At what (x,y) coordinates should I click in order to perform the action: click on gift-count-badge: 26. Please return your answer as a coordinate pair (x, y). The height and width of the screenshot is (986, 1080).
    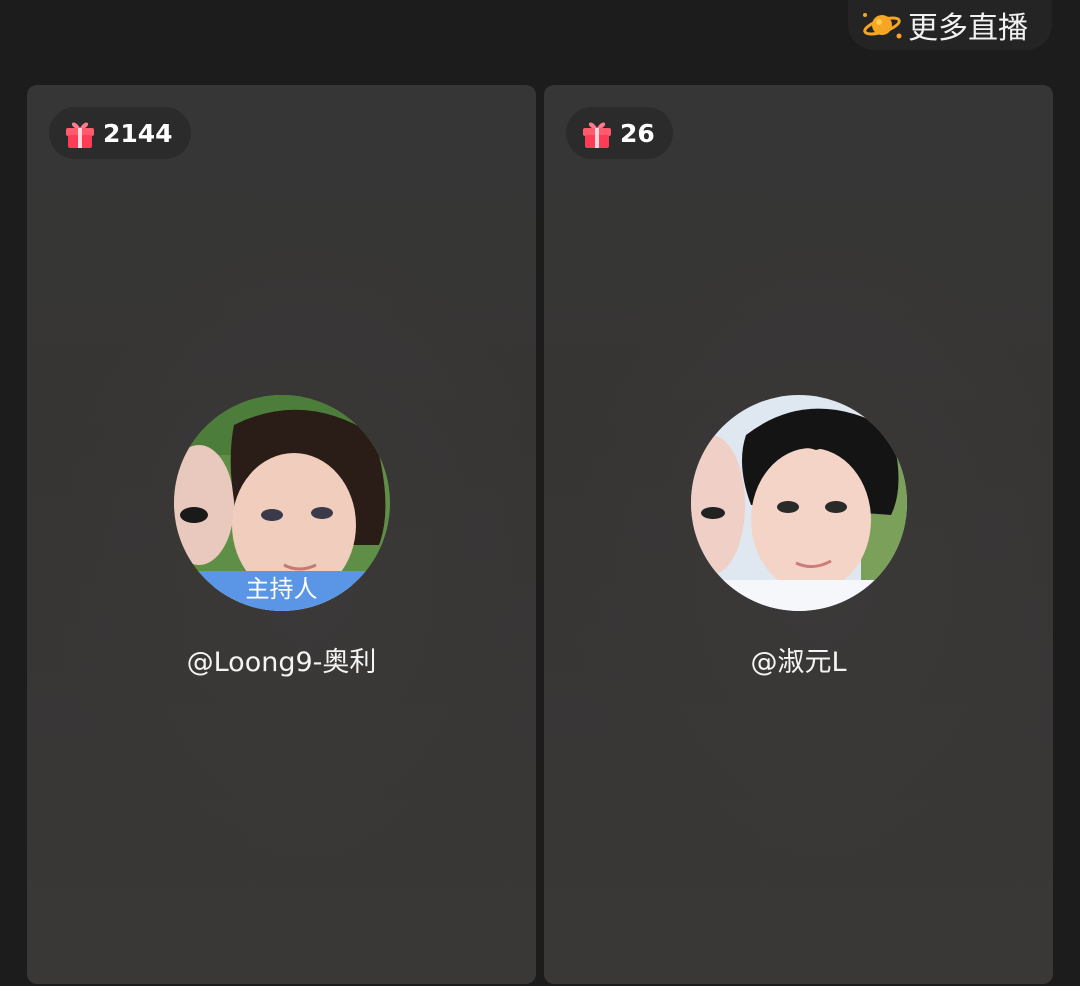
    Looking at the image, I should click on (619, 133).